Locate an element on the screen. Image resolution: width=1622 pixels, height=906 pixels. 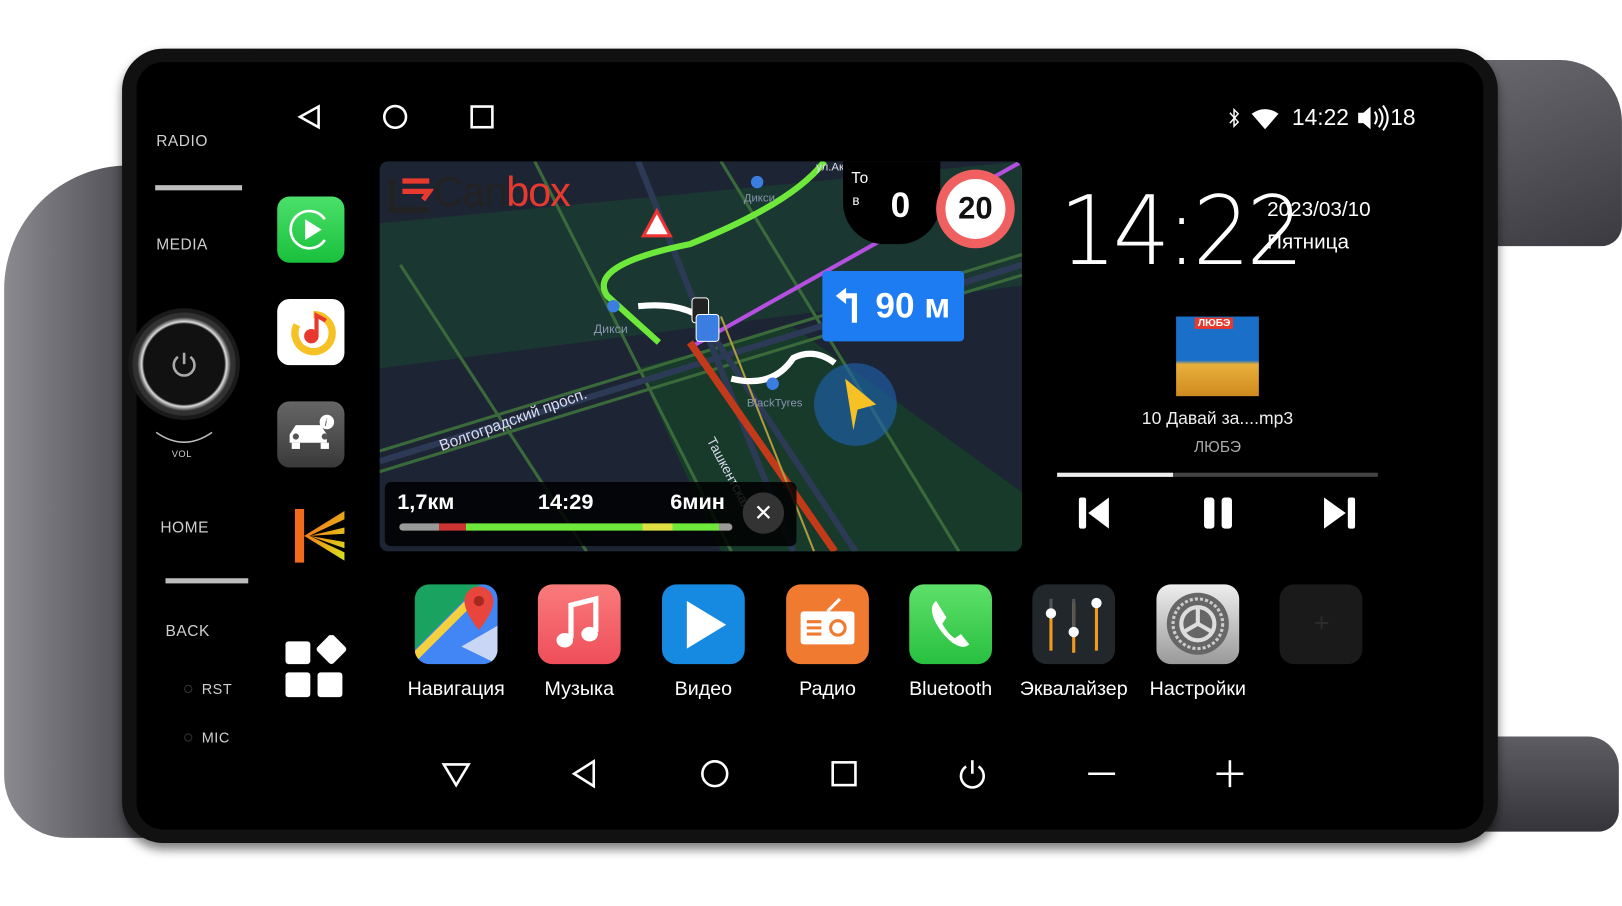
volume-down-button is located at coordinates (1101, 773).